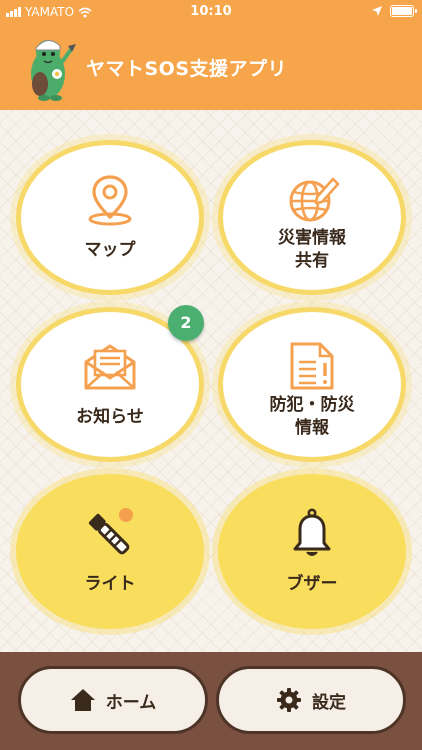 The width and height of the screenshot is (422, 750). What do you see at coordinates (312, 366) in the screenshot?
I see `document-alert-icon` at bounding box center [312, 366].